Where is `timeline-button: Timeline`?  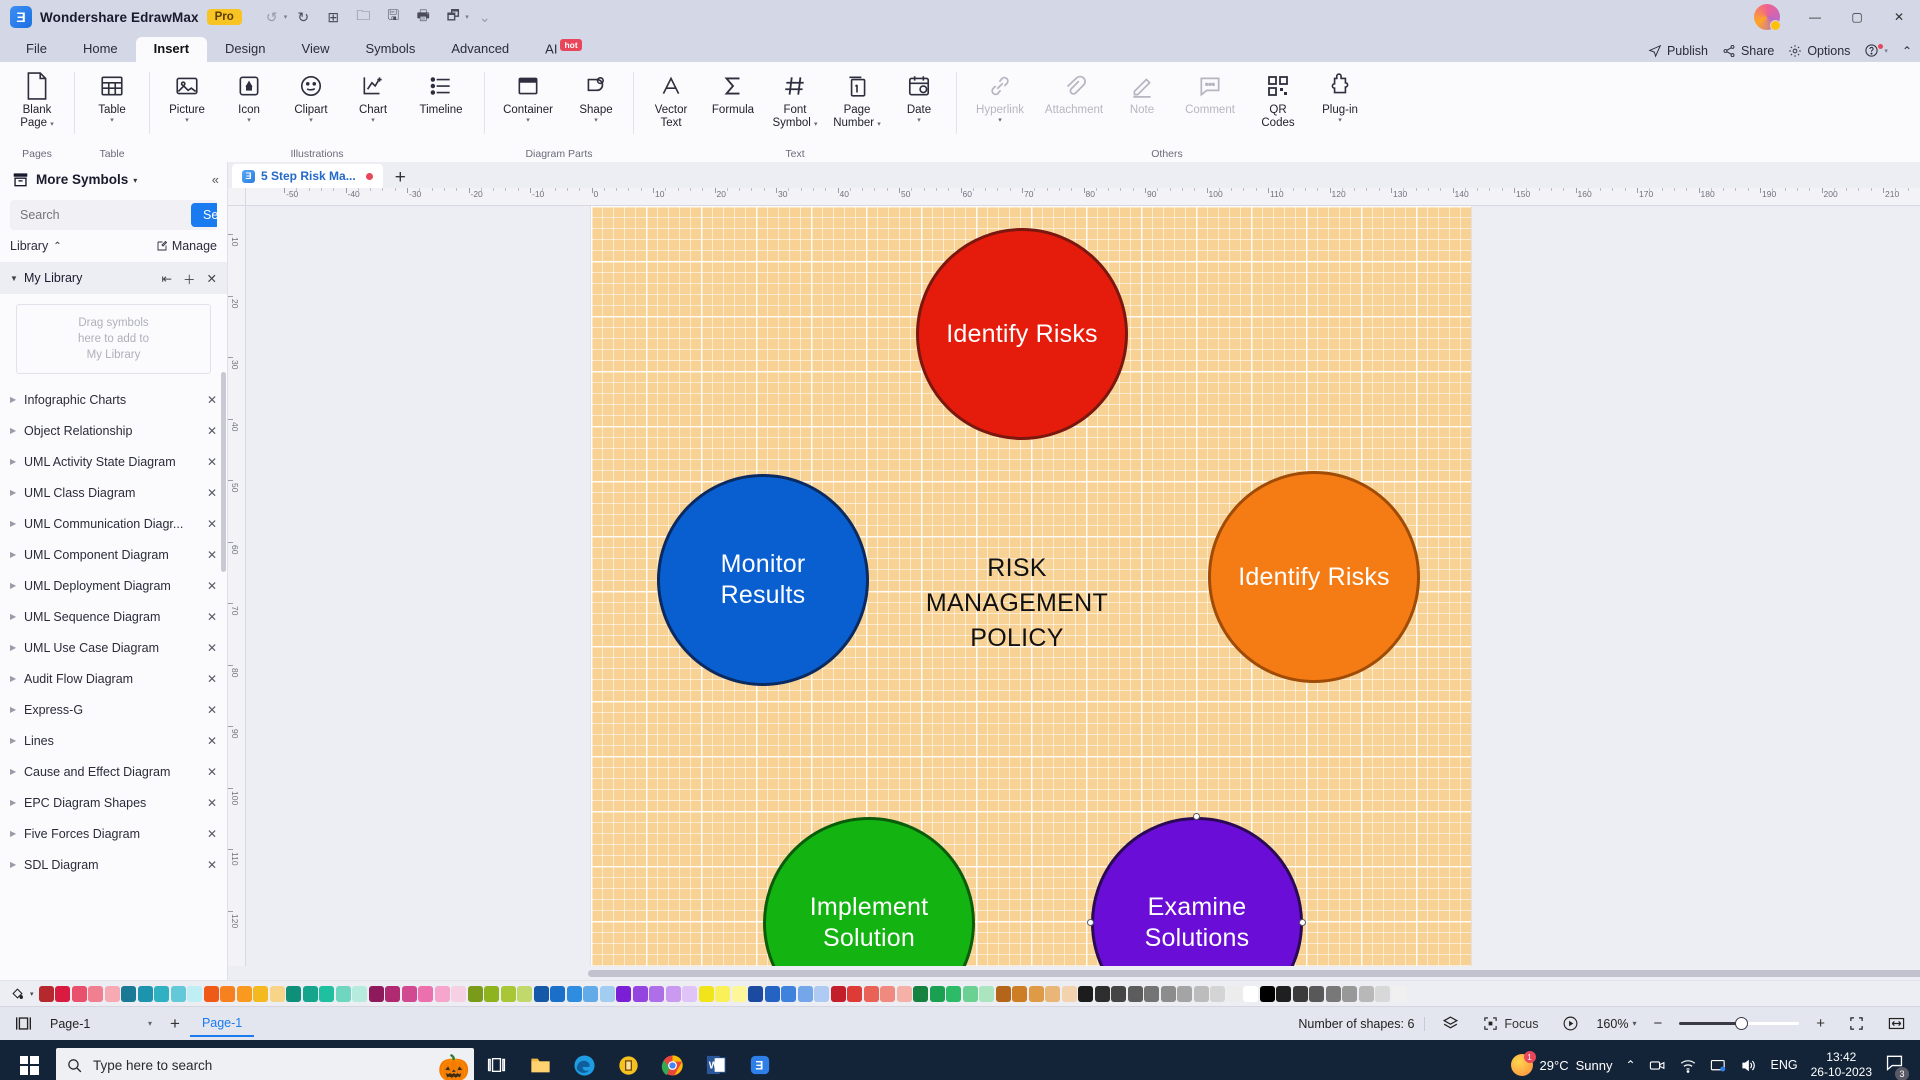
timeline-button: Timeline is located at coordinates (441, 91).